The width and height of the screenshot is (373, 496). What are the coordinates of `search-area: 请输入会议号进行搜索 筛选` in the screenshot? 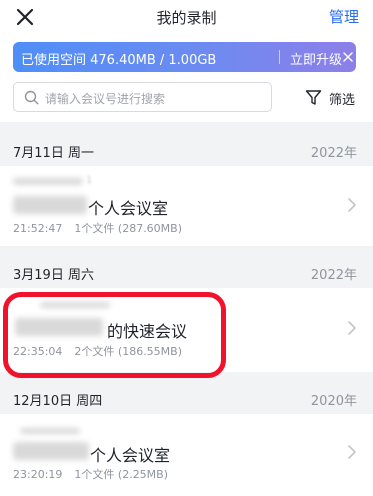 It's located at (186, 99).